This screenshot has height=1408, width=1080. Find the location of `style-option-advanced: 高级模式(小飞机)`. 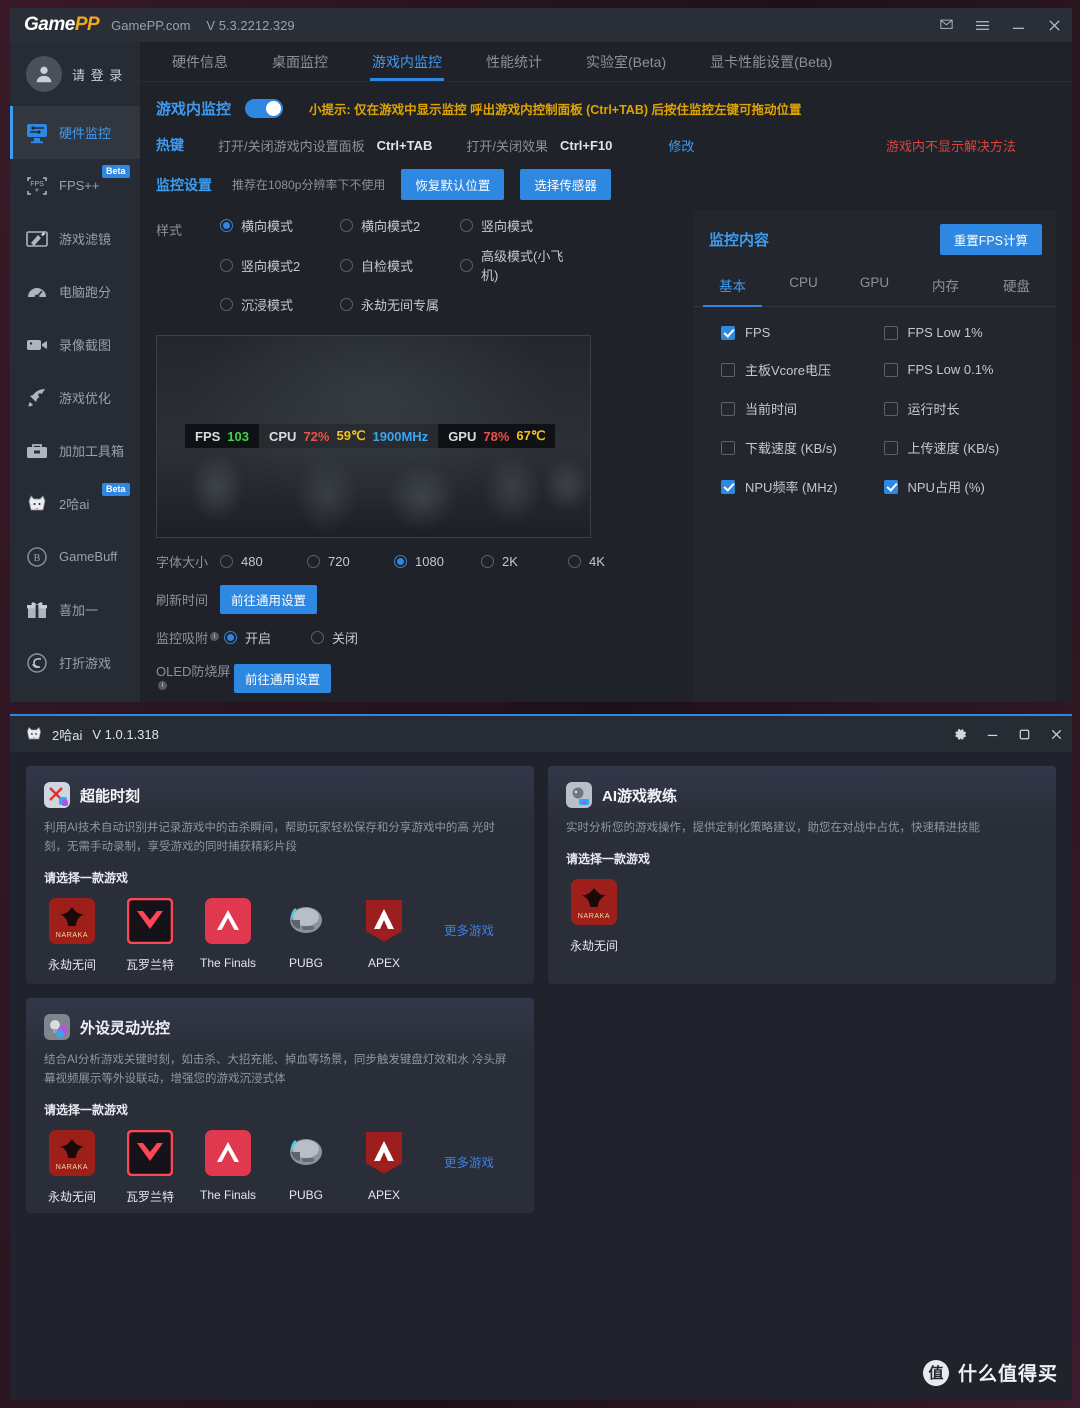

style-option-advanced: 高级模式(小飞机) is located at coordinates (520, 265).